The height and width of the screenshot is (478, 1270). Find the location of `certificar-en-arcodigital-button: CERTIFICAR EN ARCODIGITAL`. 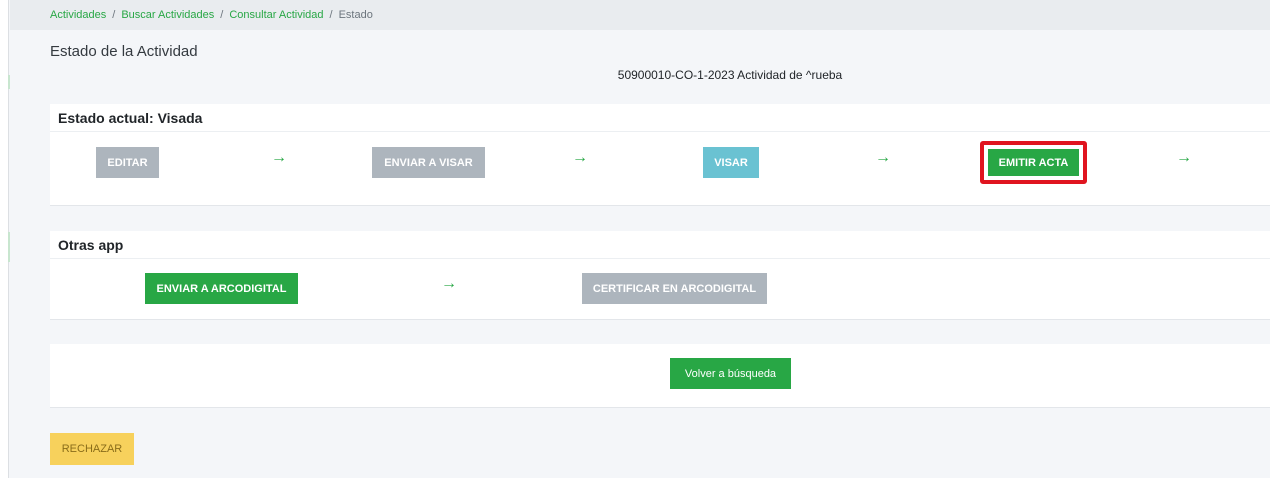

certificar-en-arcodigital-button: CERTIFICAR EN ARCODIGITAL is located at coordinates (674, 288).